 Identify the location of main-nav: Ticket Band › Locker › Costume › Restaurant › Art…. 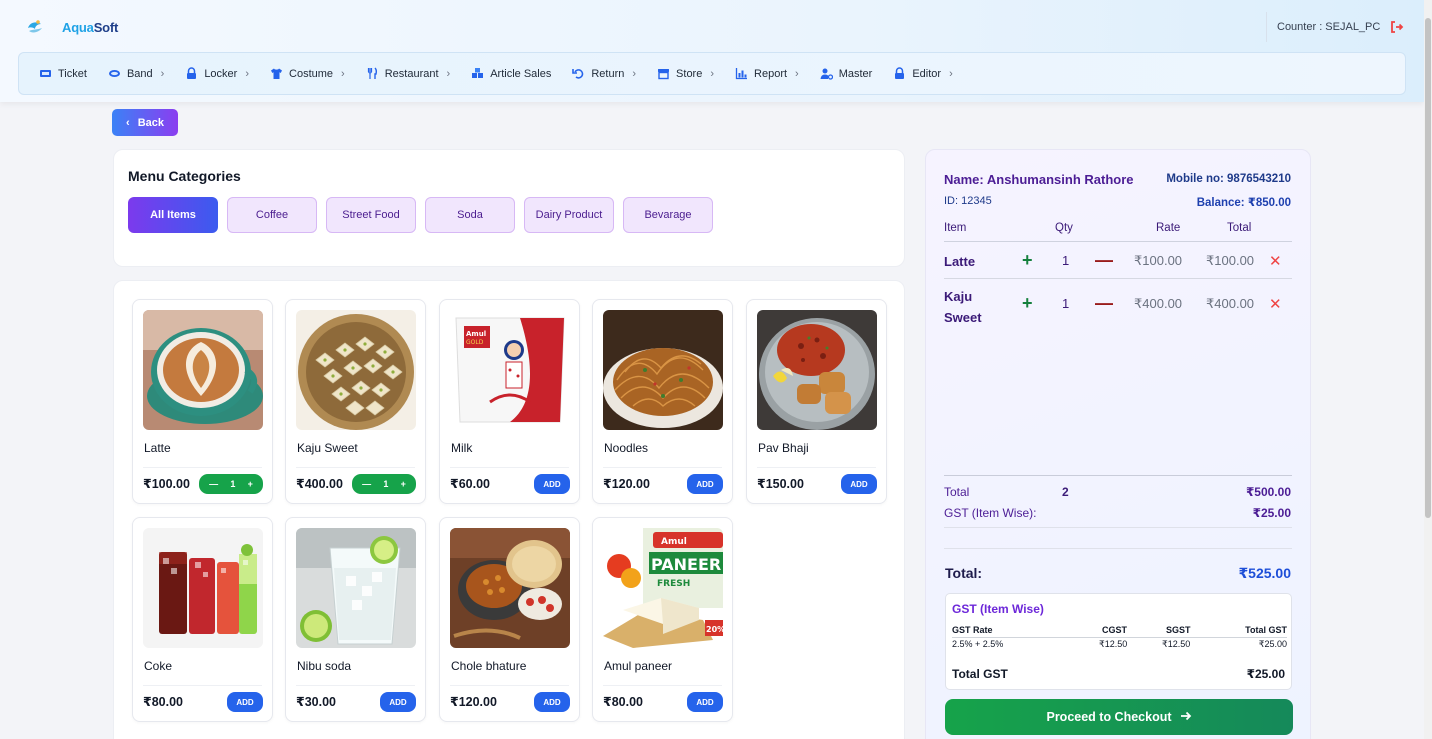
(712, 73).